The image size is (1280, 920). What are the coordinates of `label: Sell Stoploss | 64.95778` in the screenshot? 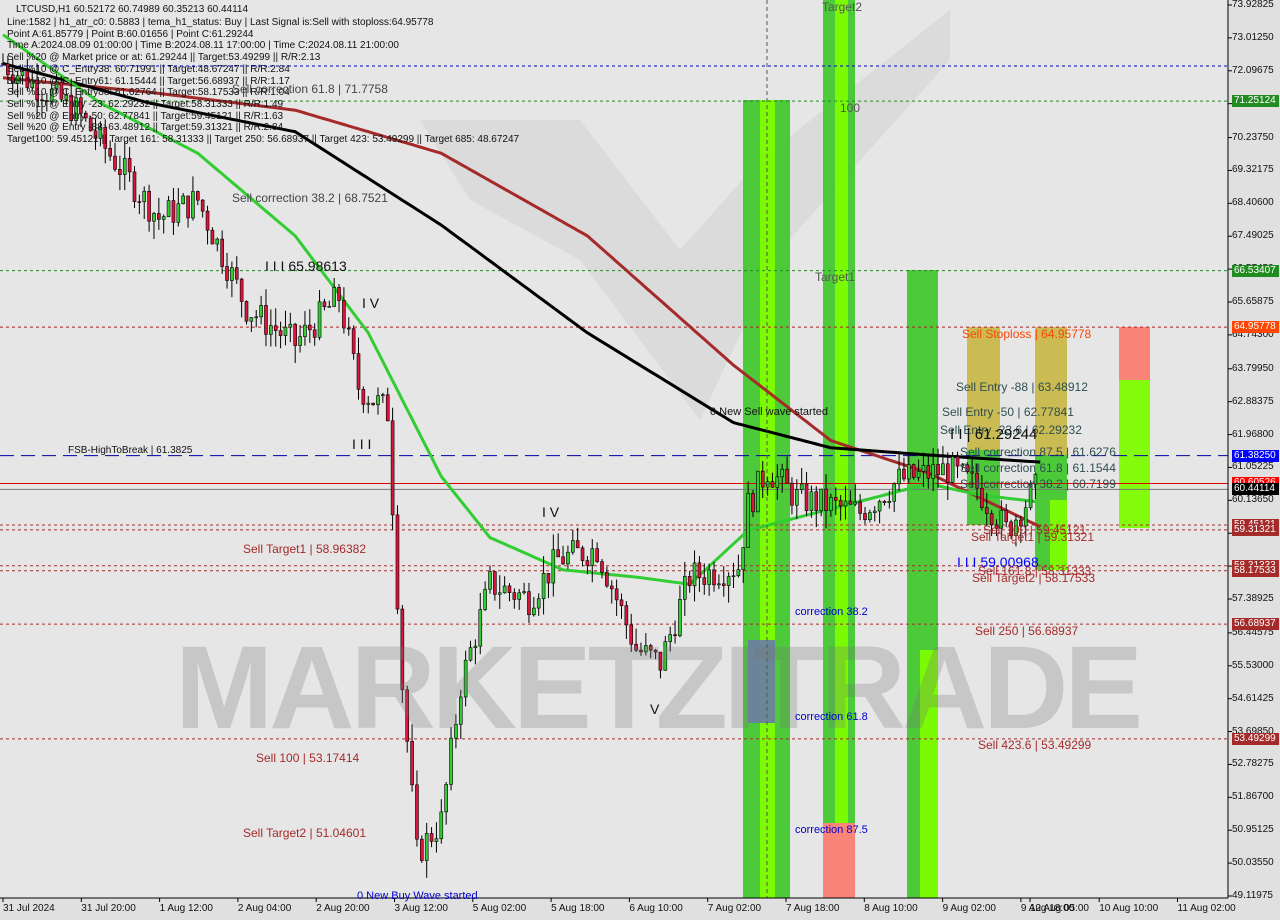 It's located at (1027, 334).